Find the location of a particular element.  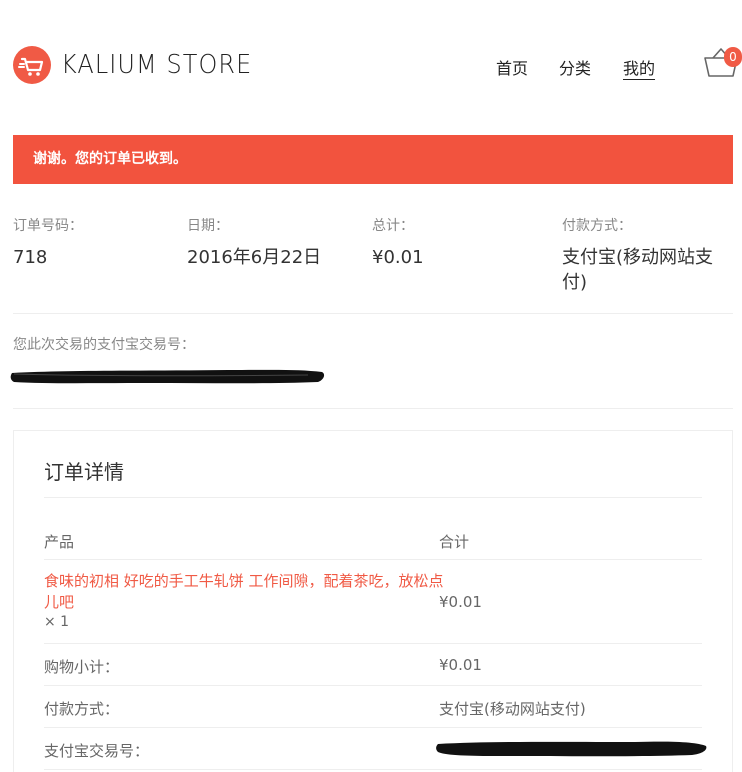

product-link: 食味的初相 好吃的手工牛轧饼 工作间隙，配着茶吃，放松点儿吧 is located at coordinates (244, 592).